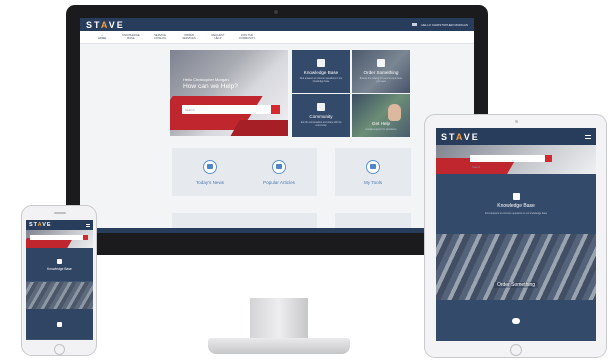 The height and width of the screenshot is (361, 611). What do you see at coordinates (381, 123) in the screenshot?
I see `tile-title: Get Help` at bounding box center [381, 123].